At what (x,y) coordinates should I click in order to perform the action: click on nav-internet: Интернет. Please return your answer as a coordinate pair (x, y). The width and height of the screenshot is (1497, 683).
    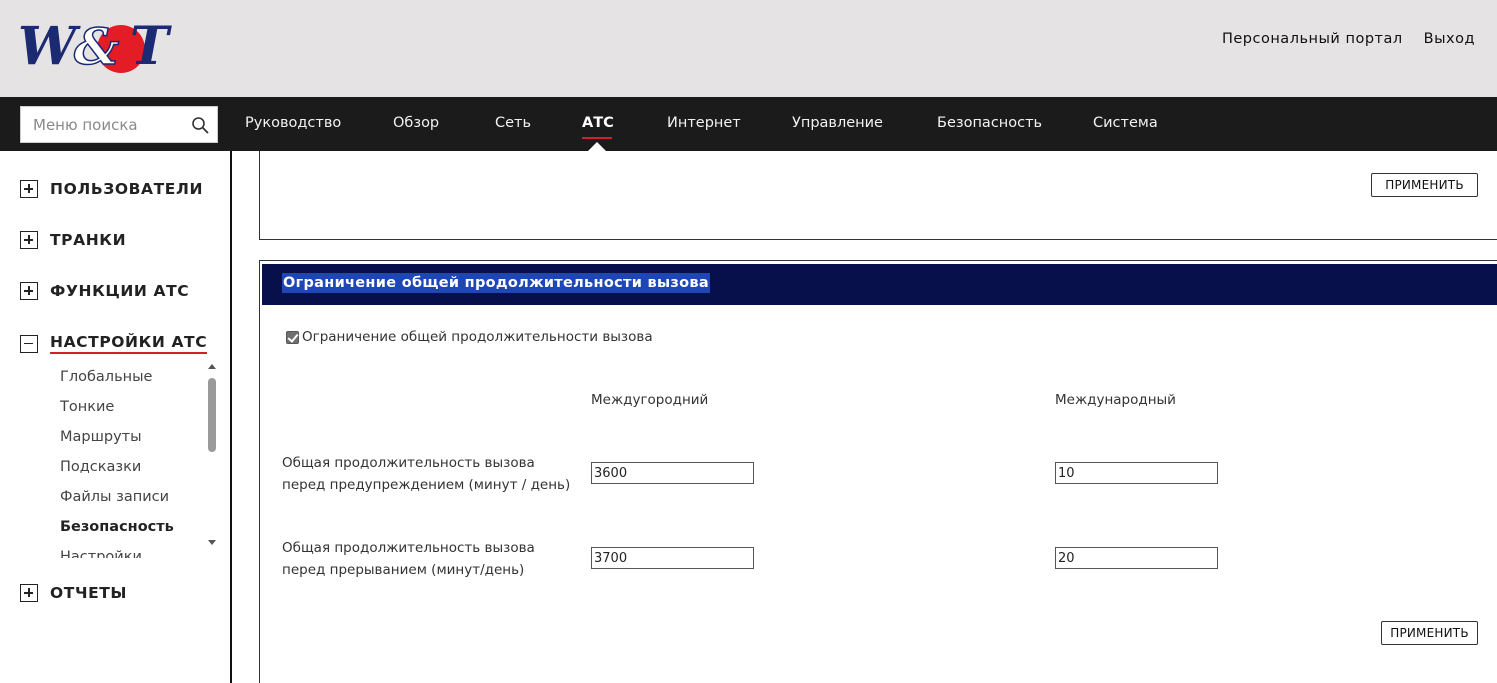
    Looking at the image, I should click on (704, 123).